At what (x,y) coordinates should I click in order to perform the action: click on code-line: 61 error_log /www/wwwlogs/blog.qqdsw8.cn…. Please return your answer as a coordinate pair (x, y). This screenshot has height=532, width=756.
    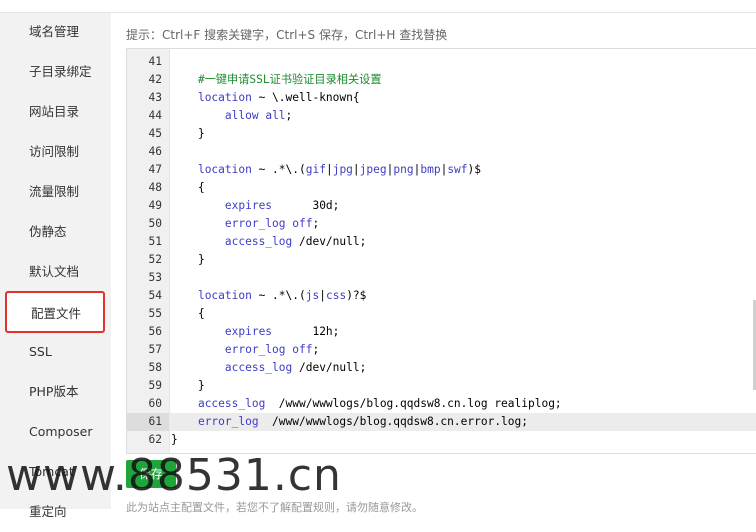
    Looking at the image, I should click on (441, 422).